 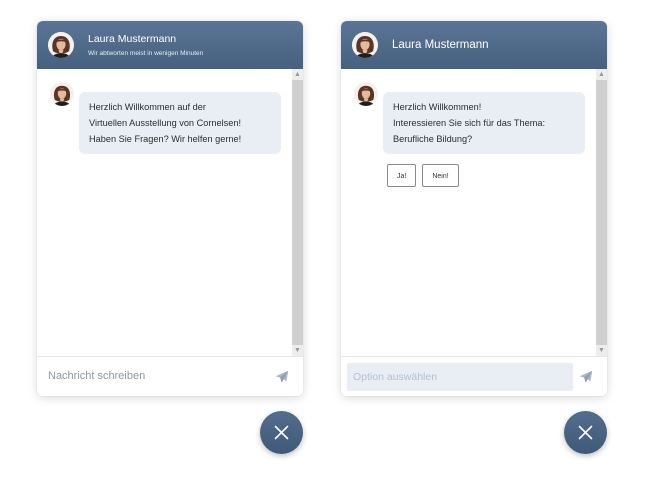 What do you see at coordinates (437, 107) in the screenshot?
I see `message-line: Herzlich Willkommen!` at bounding box center [437, 107].